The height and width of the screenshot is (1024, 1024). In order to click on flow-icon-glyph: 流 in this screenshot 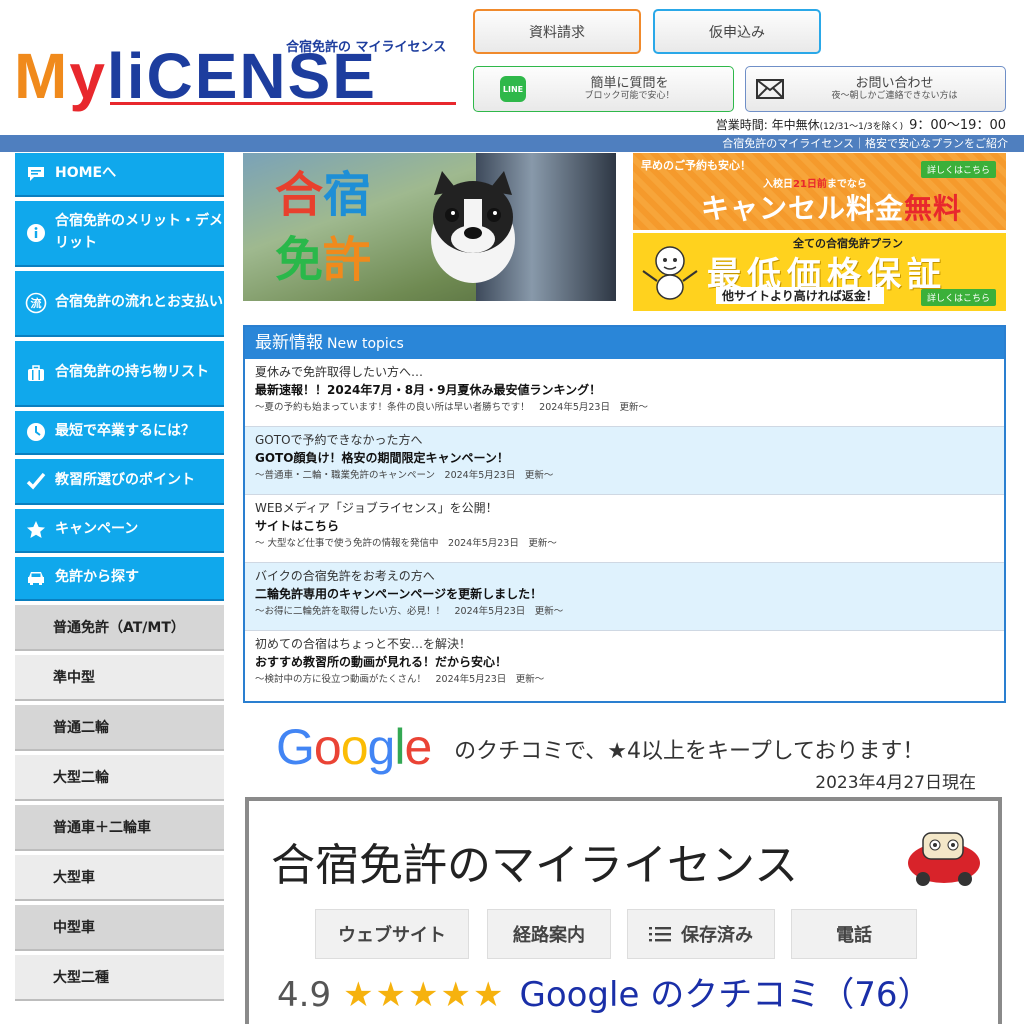, I will do `click(36, 303)`.